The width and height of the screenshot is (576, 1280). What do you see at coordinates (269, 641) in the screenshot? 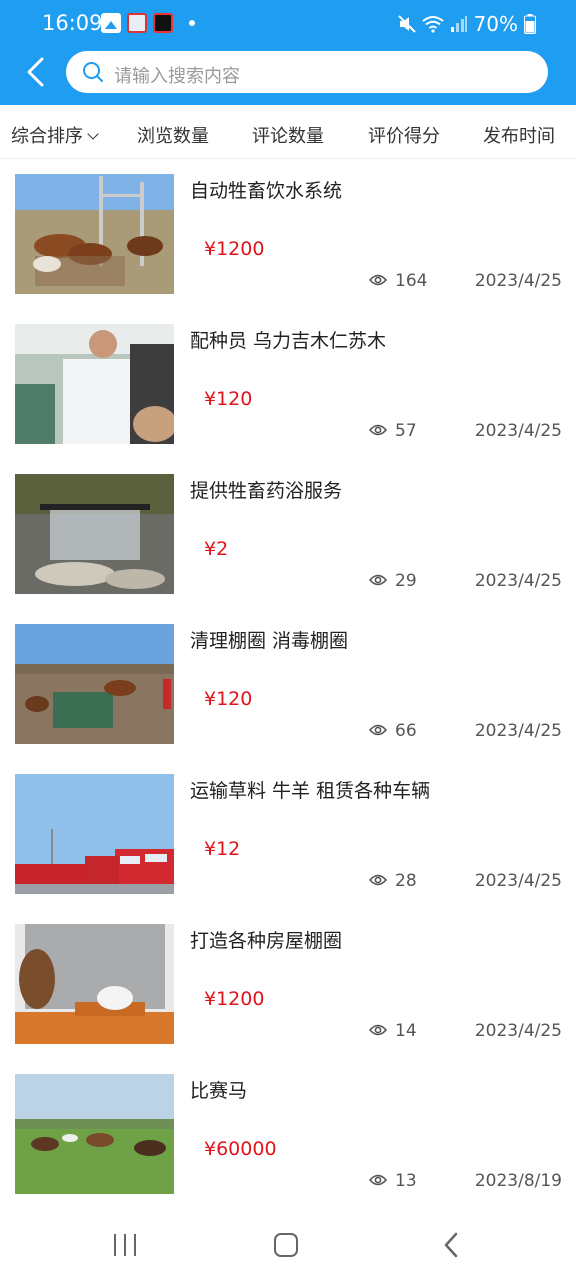
I see `listing-title: 清理棚圈 消毒棚圈` at bounding box center [269, 641].